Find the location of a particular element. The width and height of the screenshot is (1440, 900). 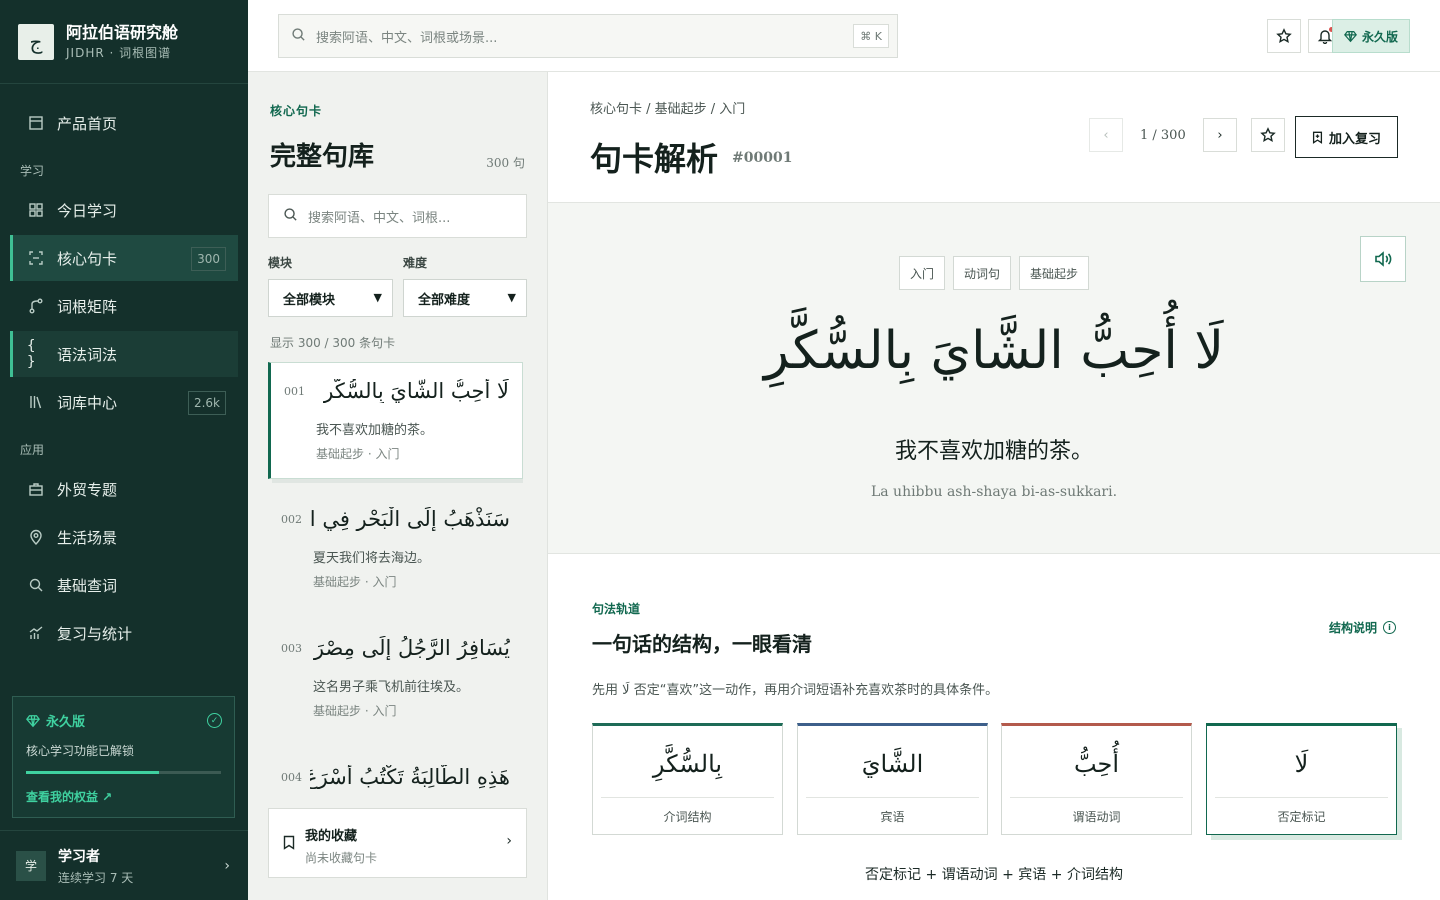

speaker-icon is located at coordinates (1383, 259).